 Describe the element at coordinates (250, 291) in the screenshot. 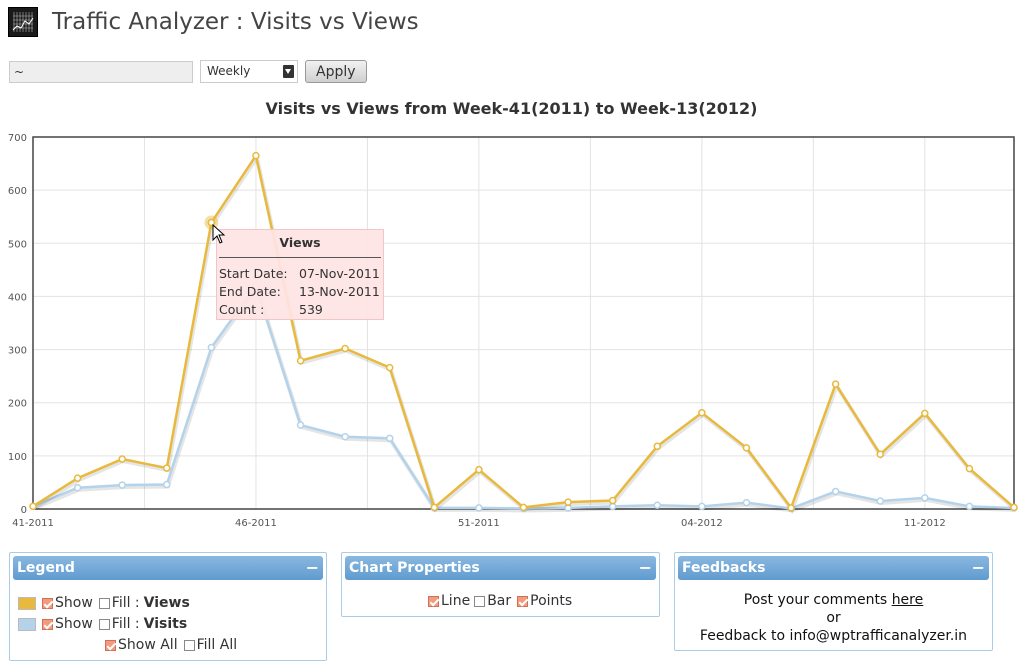

I see `tooltip-end-label: End Date:` at that location.